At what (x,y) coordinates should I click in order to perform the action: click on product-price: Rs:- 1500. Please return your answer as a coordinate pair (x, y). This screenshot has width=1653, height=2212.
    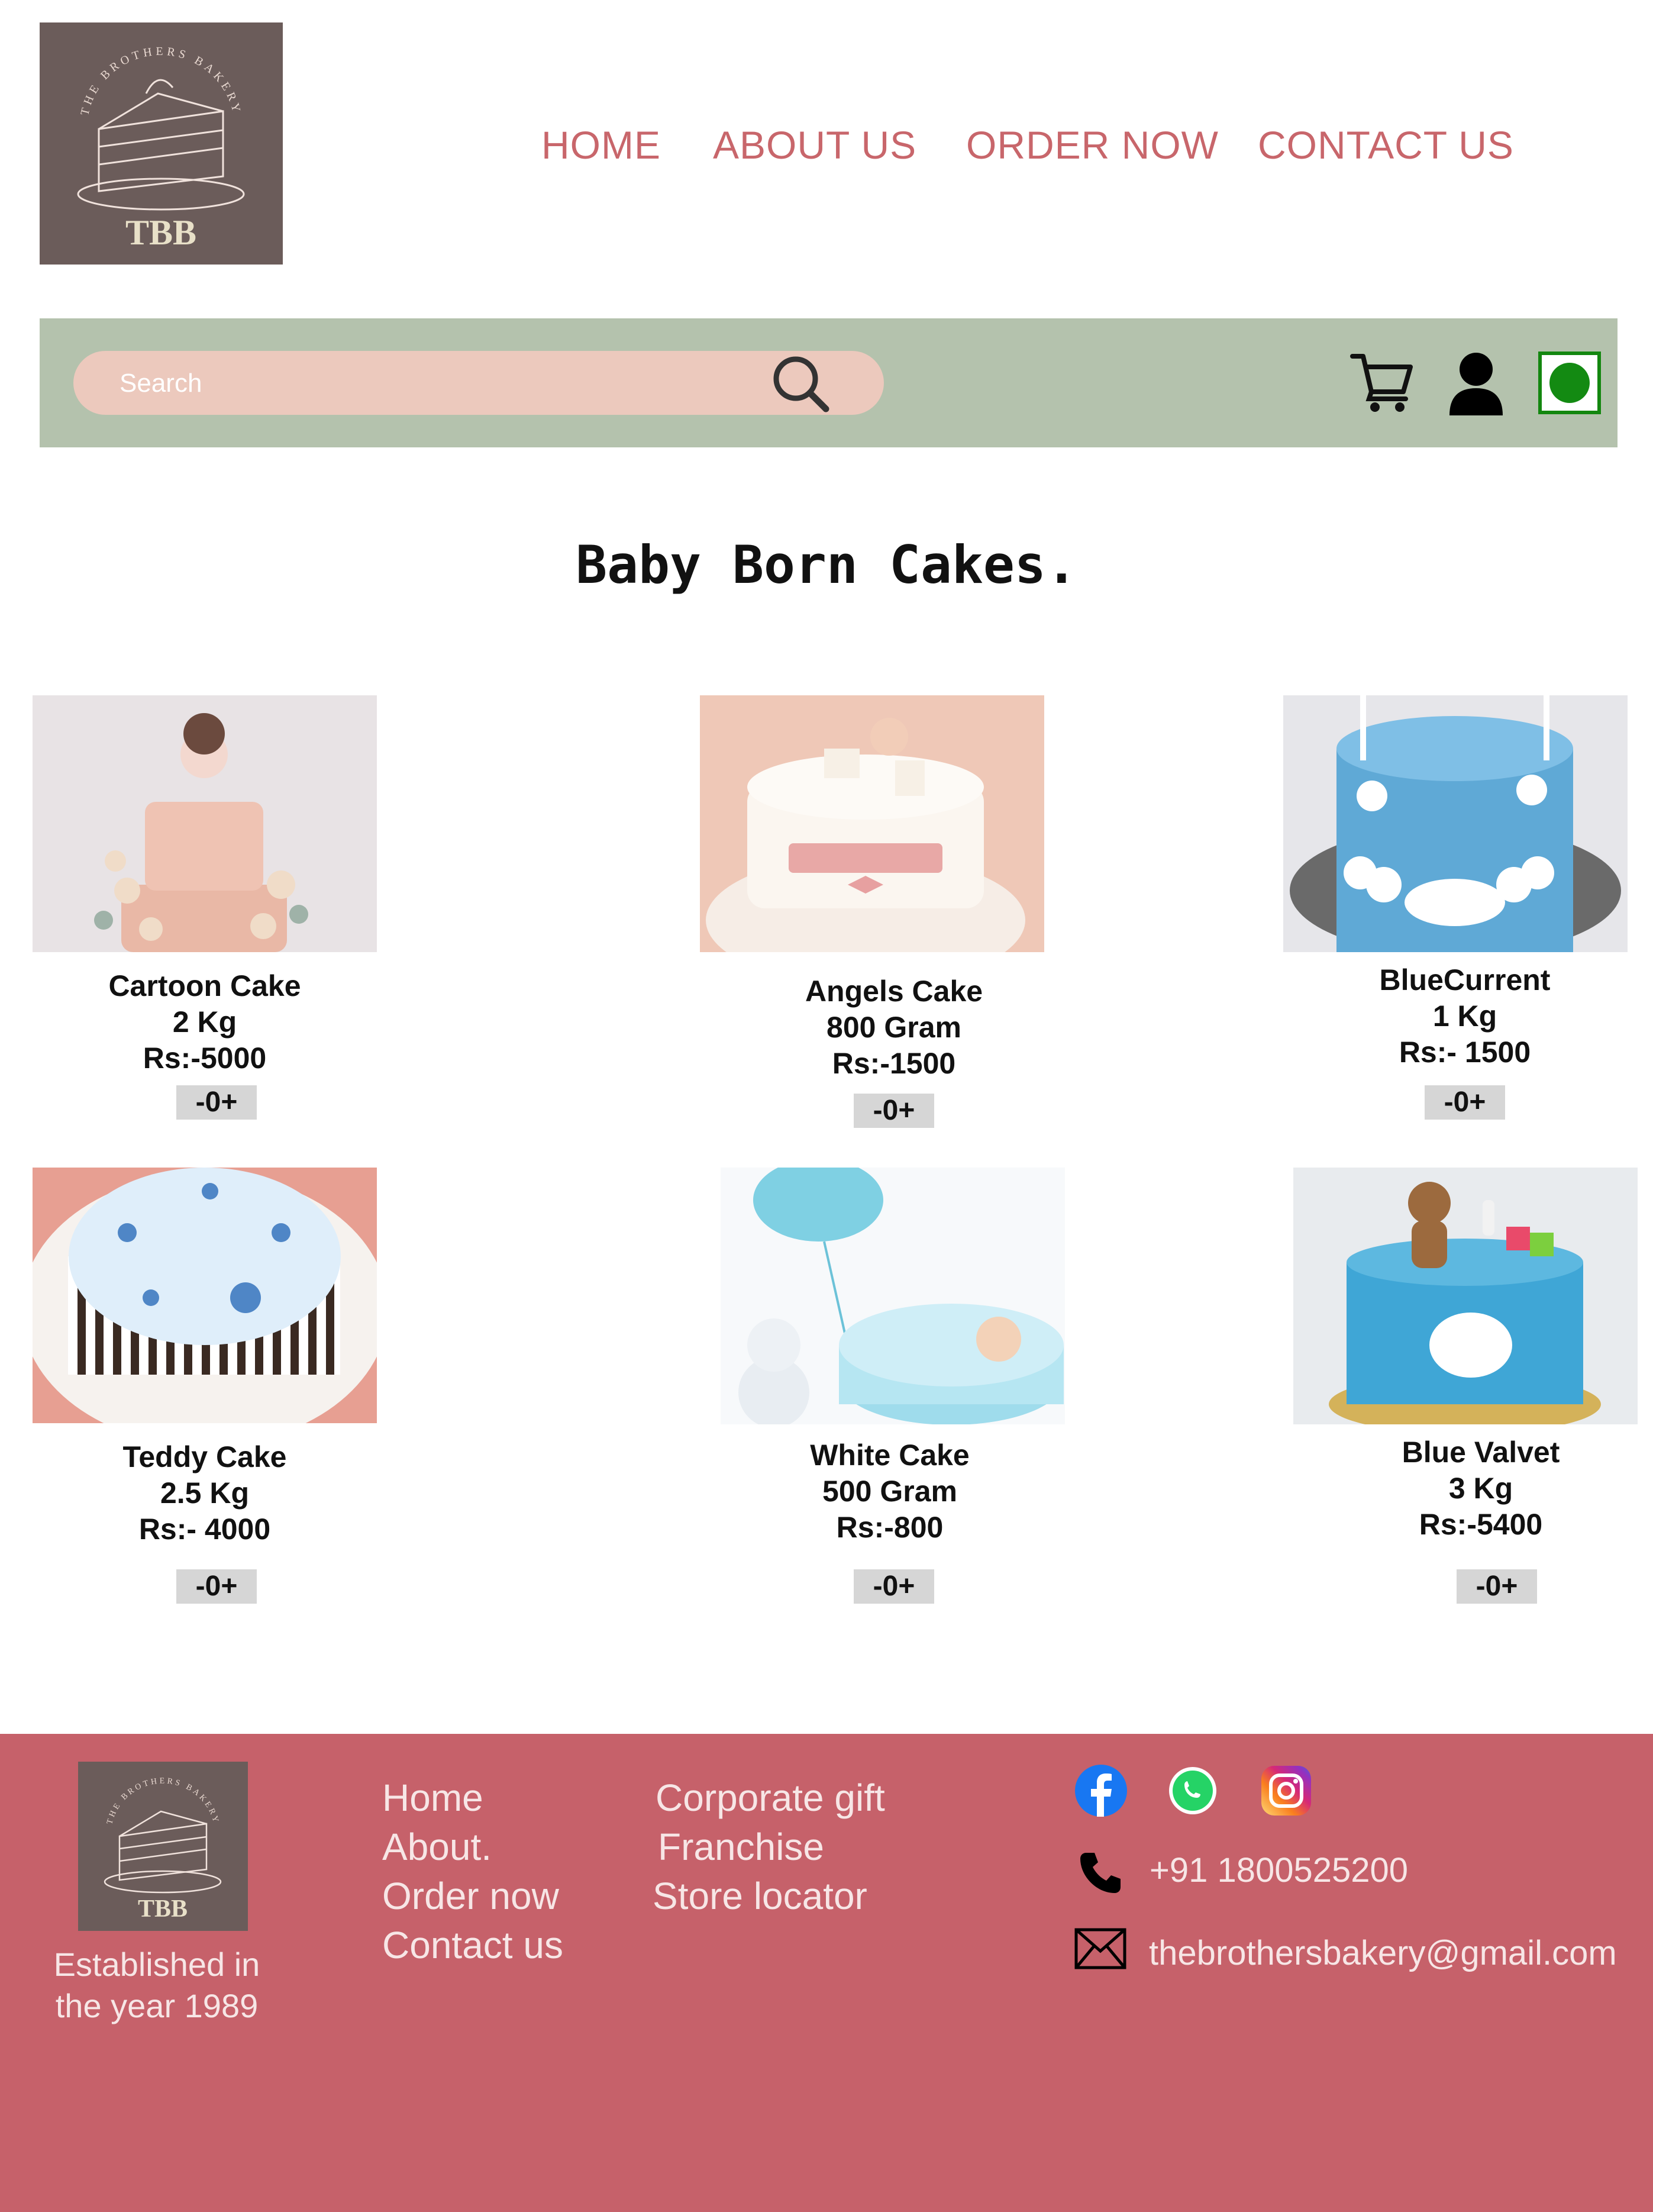
    Looking at the image, I should click on (1465, 1052).